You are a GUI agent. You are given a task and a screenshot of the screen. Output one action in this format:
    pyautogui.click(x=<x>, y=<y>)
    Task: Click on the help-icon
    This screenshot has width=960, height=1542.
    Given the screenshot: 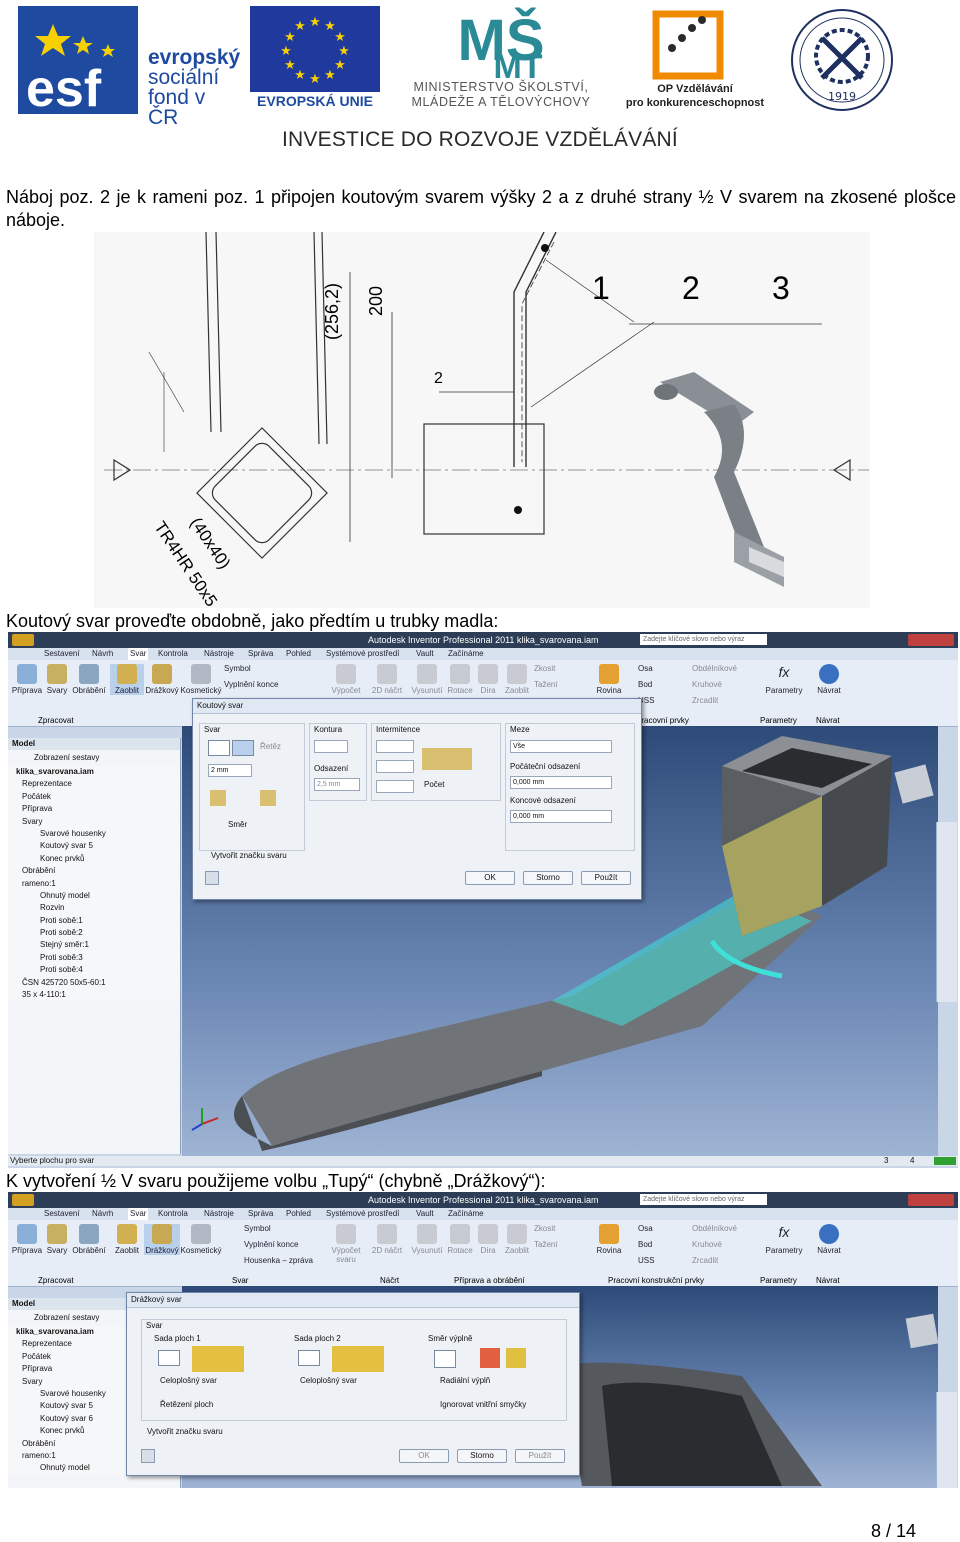 What is the action you would take?
    pyautogui.click(x=212, y=878)
    